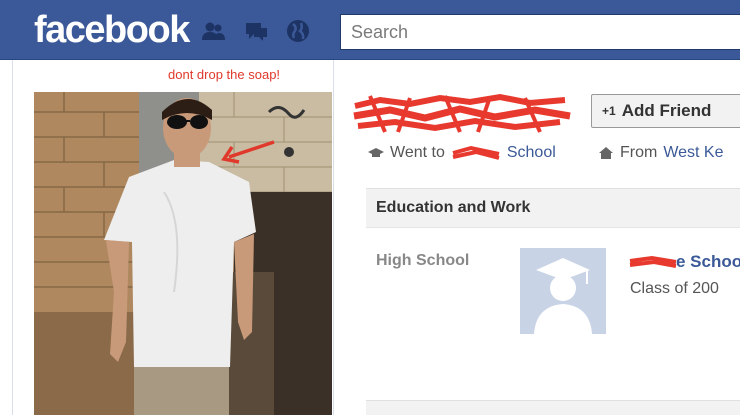  Describe the element at coordinates (256, 31) in the screenshot. I see `messages-icon` at that location.